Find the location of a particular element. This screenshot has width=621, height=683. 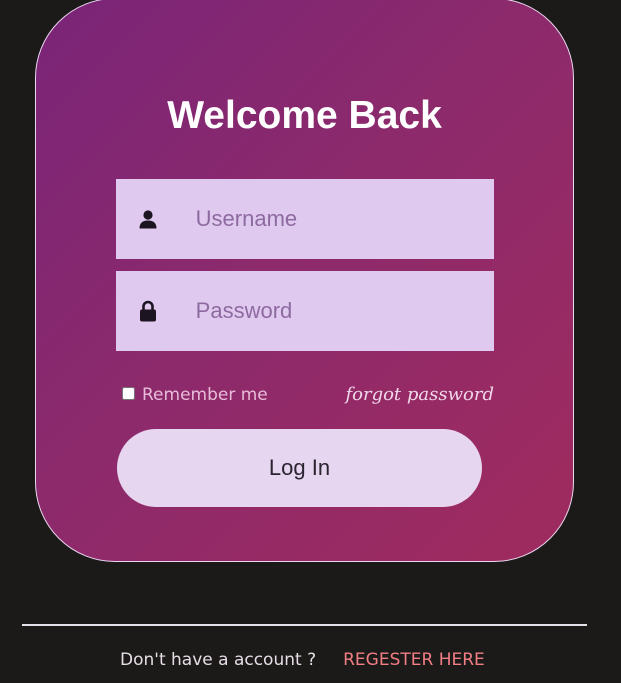

remember-me: Remember me is located at coordinates (195, 395).